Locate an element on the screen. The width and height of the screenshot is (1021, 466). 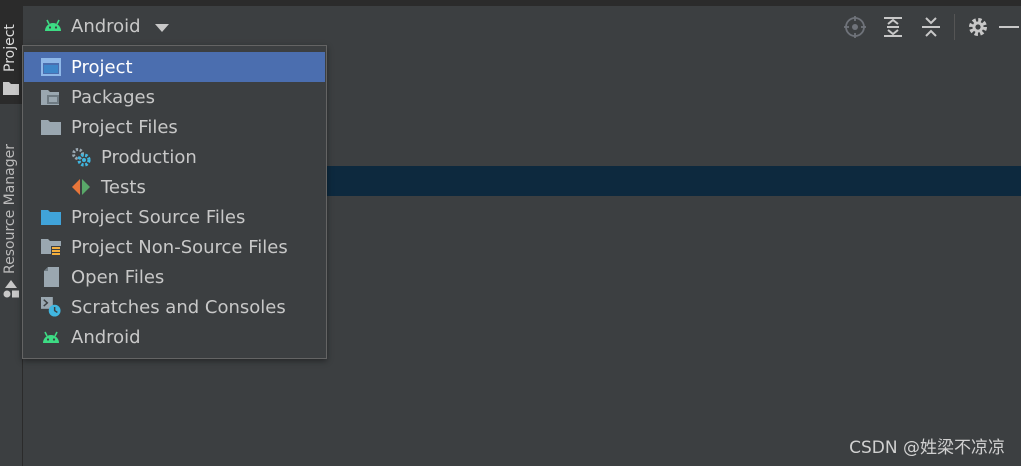
menu-item-production: Production is located at coordinates (174, 157).